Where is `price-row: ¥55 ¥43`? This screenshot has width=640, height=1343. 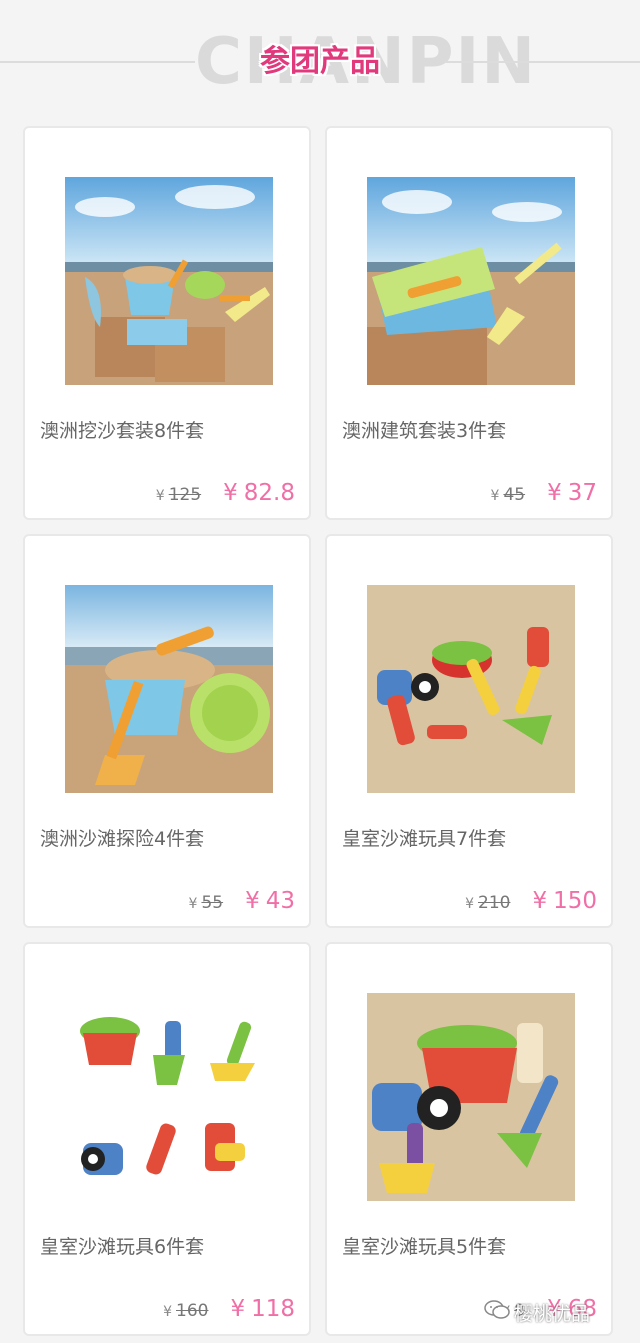 price-row: ¥55 ¥43 is located at coordinates (242, 905).